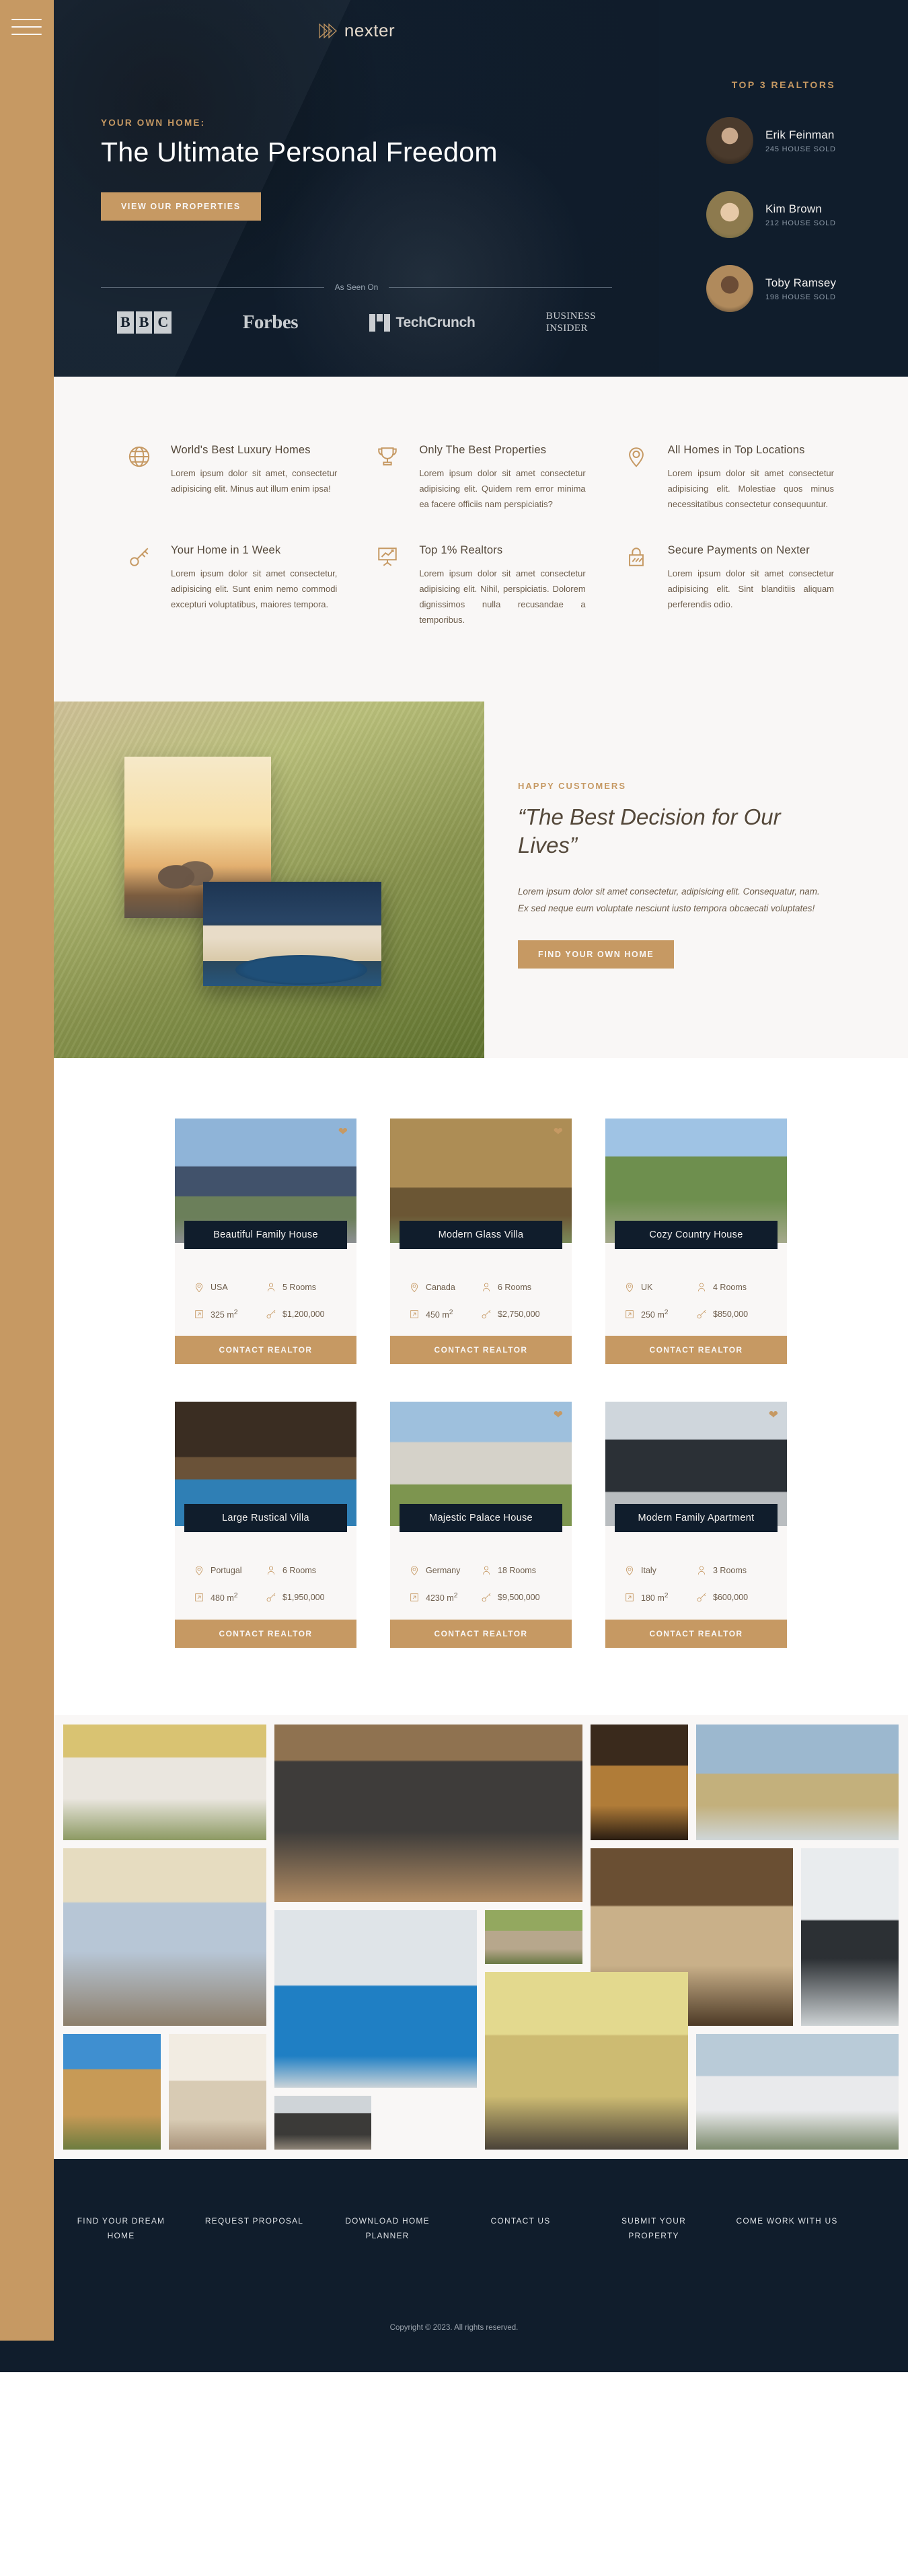  I want to click on realtor-item: Kim Brown 212 HOUSE SOLD, so click(783, 214).